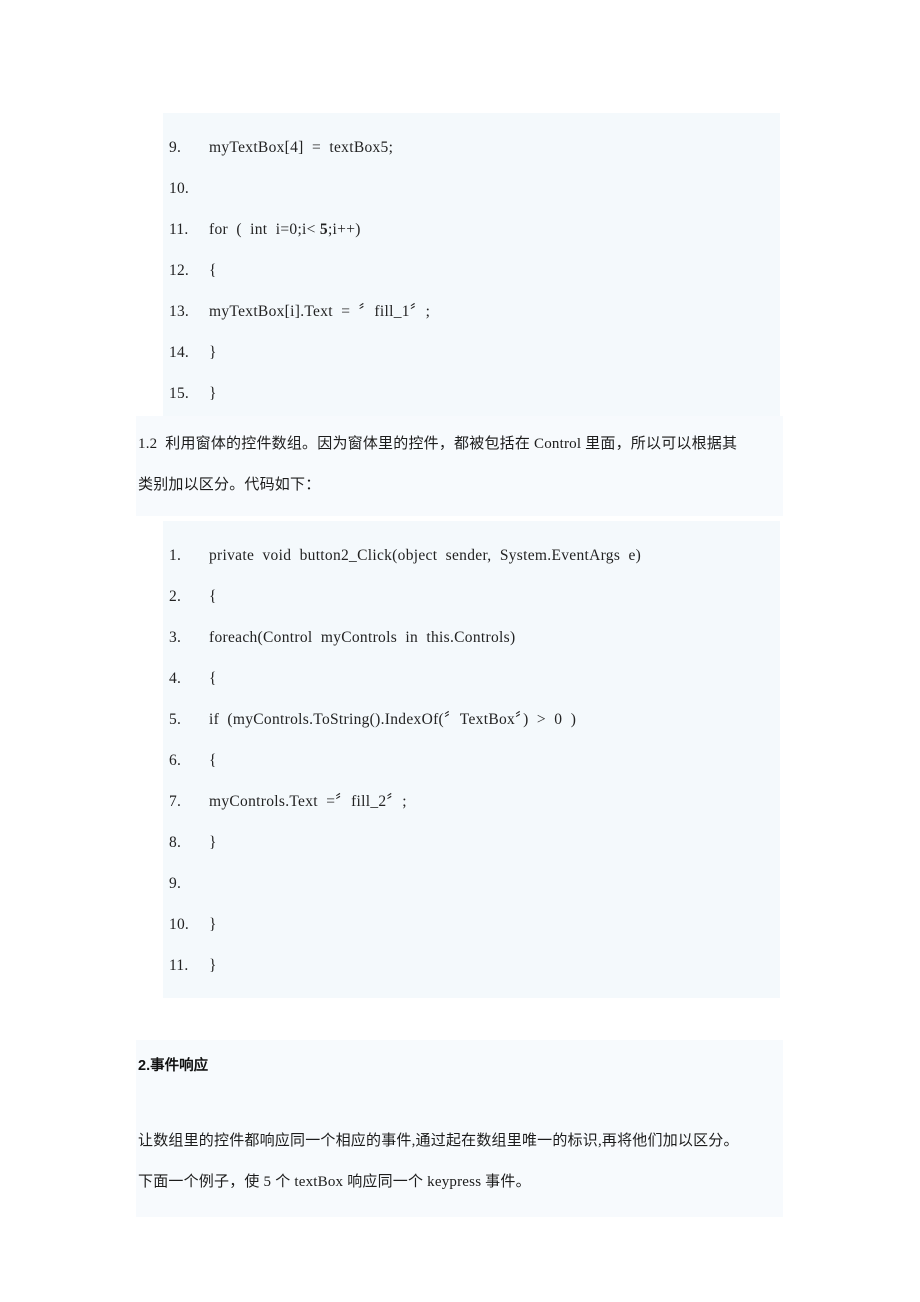  What do you see at coordinates (229, 485) in the screenshot?
I see `paragraph-line: 类别加以区分。代码如下：` at bounding box center [229, 485].